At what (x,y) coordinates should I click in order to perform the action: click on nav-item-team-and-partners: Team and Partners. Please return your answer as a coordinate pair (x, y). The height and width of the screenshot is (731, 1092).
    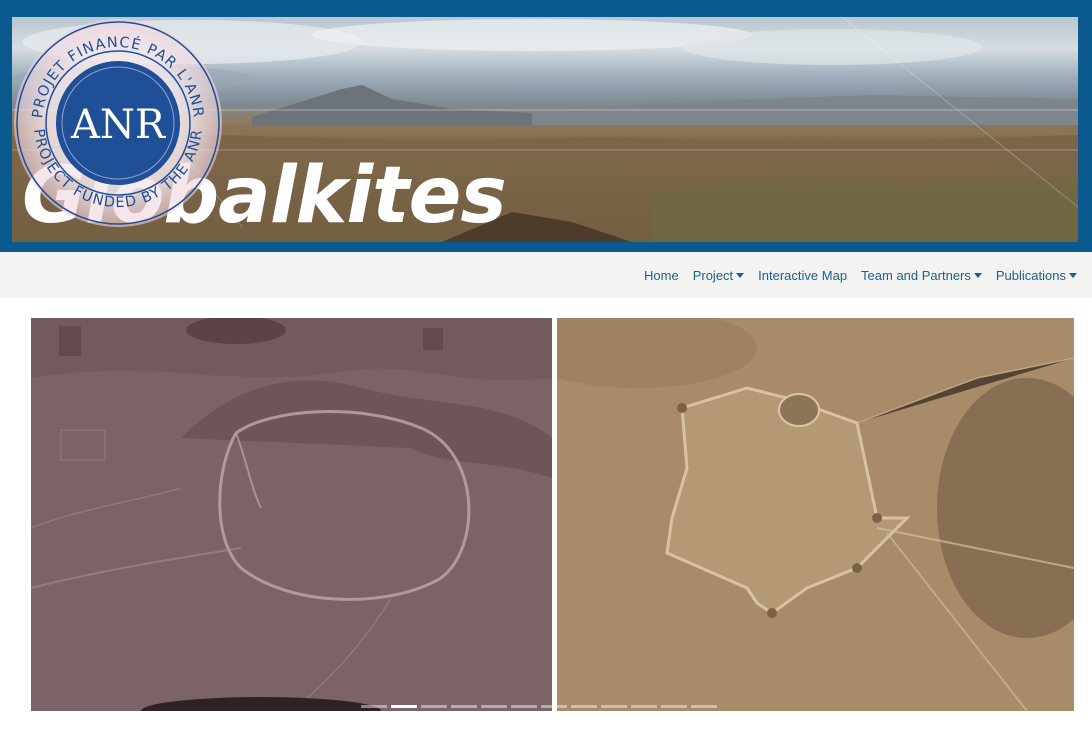
    Looking at the image, I should click on (921, 275).